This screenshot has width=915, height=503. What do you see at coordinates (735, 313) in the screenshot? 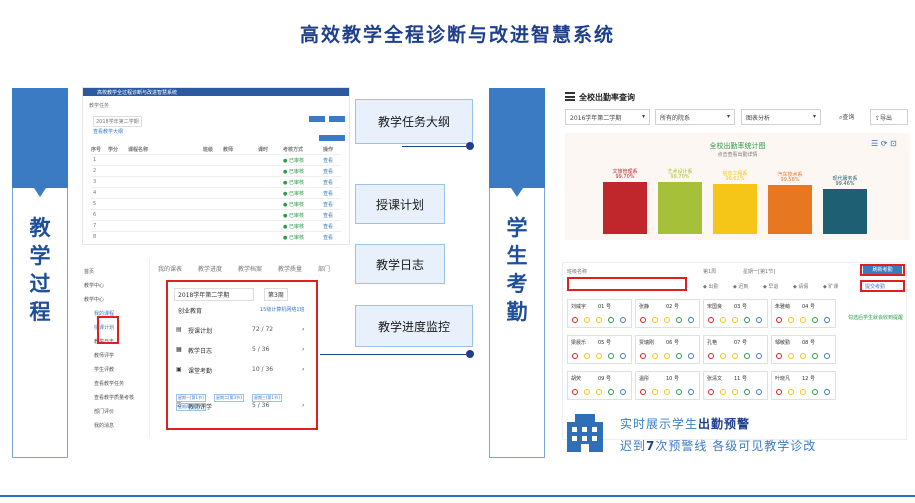
I see `student-card: 宋国良 03 号` at bounding box center [735, 313].